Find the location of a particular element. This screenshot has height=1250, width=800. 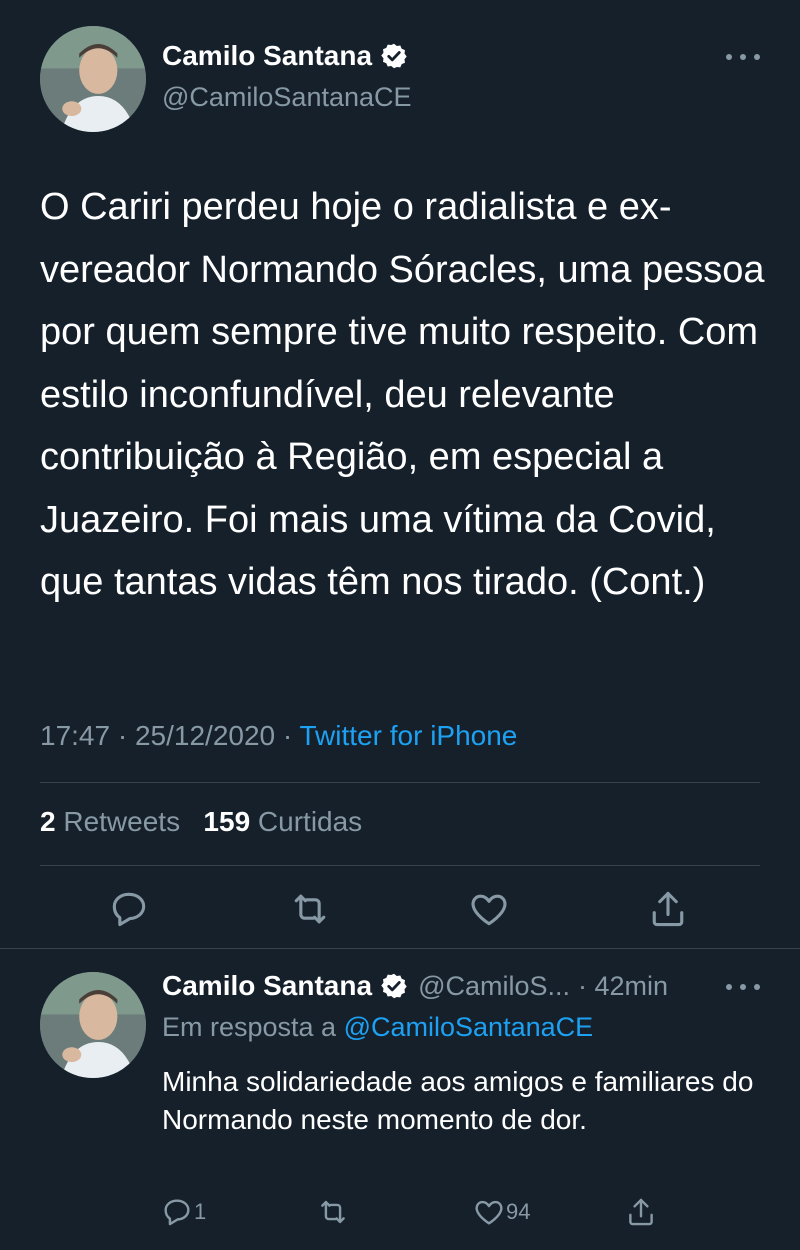

tweet-source-link: Twitter for iPhone is located at coordinates (409, 735).